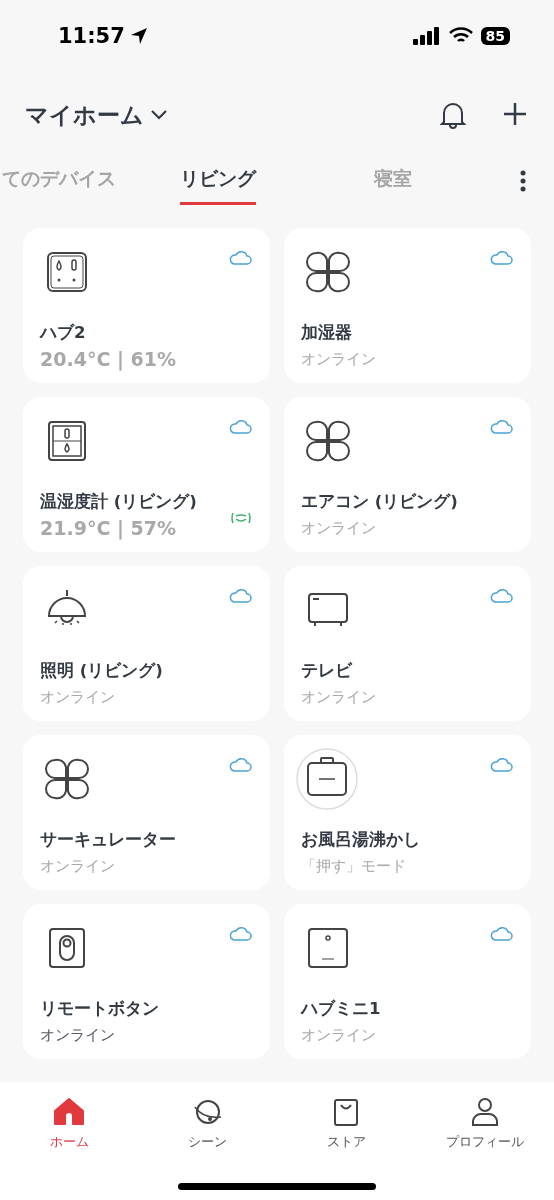 The width and height of the screenshot is (554, 1200). I want to click on nav-tab: プロフィール, so click(484, 1123).